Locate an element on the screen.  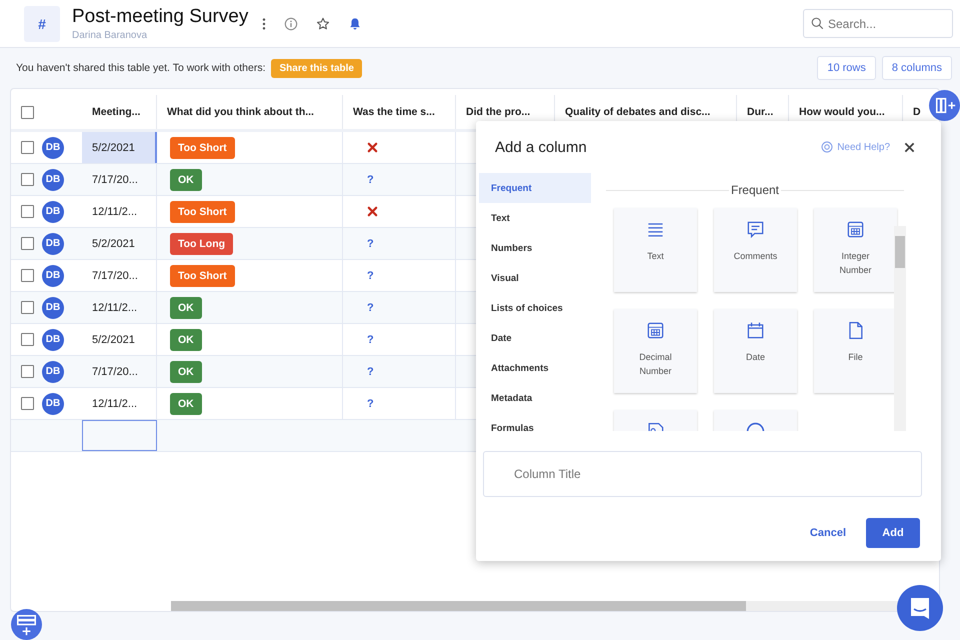
chat-icon is located at coordinates (920, 608).